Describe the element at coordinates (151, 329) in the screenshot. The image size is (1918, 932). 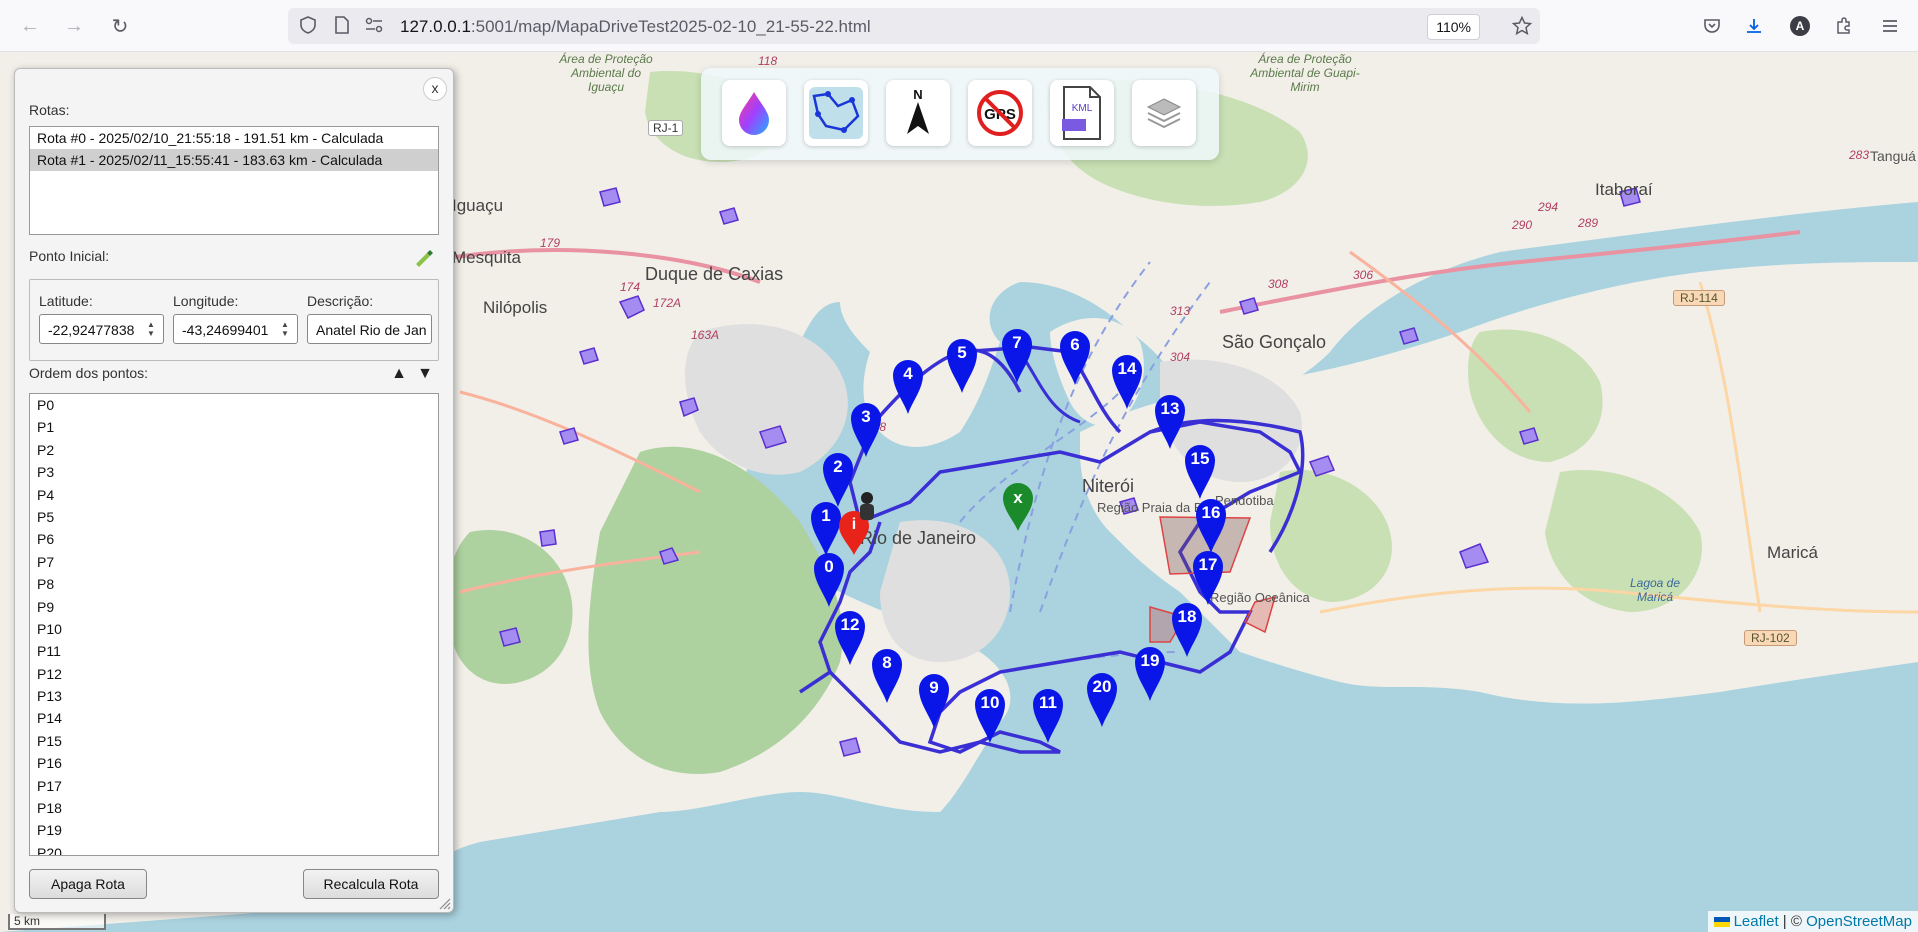
I see `latitude-spinner: ▲ ▼` at that location.